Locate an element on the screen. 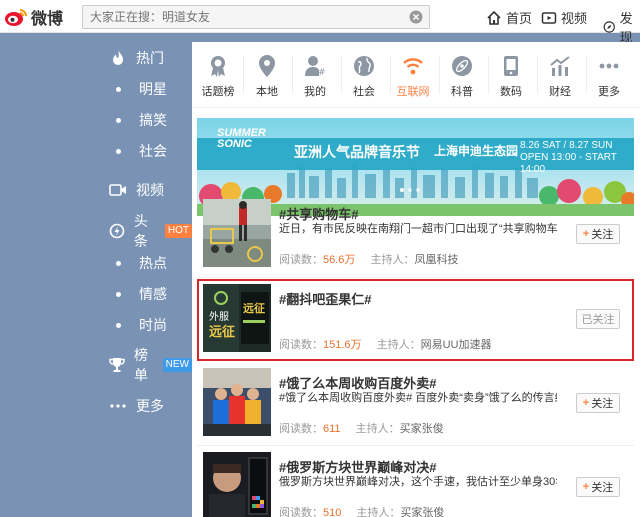 The height and width of the screenshot is (517, 640). sidebar-item-label: 热门 is located at coordinates (150, 58).